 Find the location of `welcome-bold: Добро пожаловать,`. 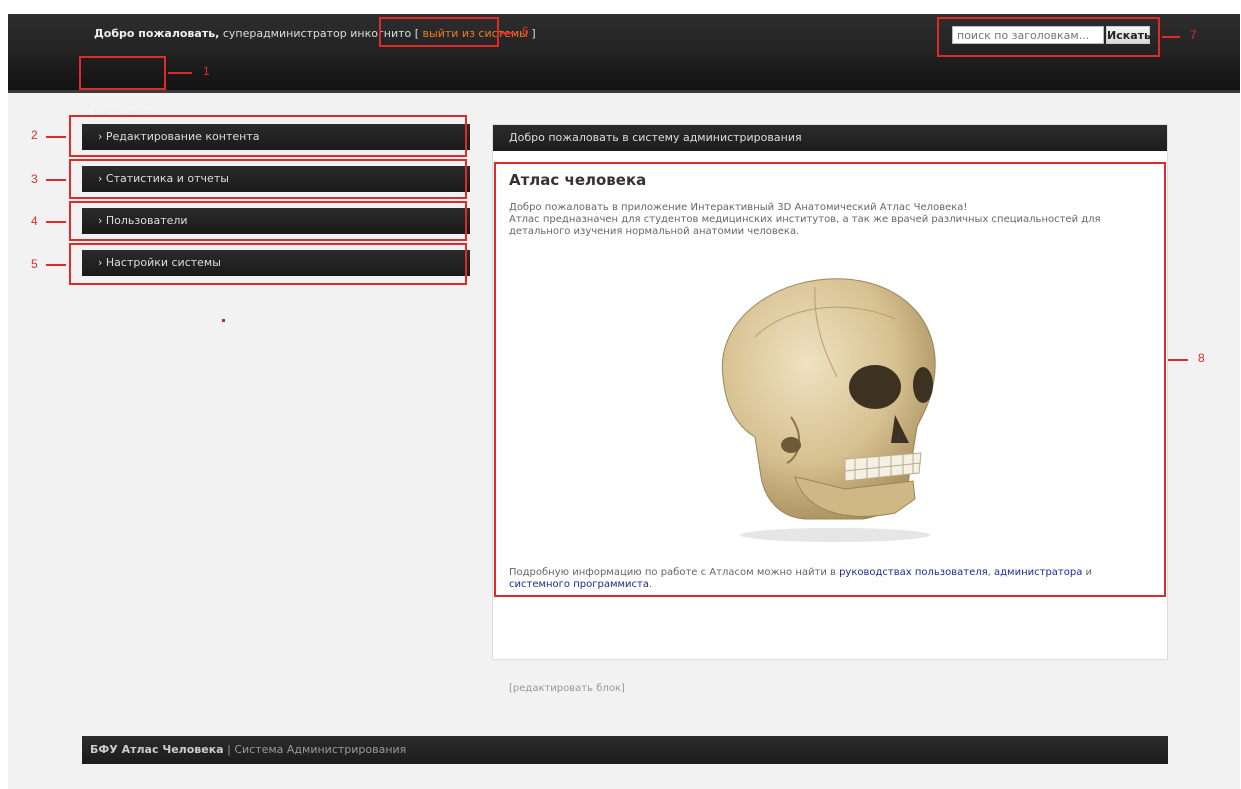

welcome-bold: Добро пожаловать, is located at coordinates (157, 33).